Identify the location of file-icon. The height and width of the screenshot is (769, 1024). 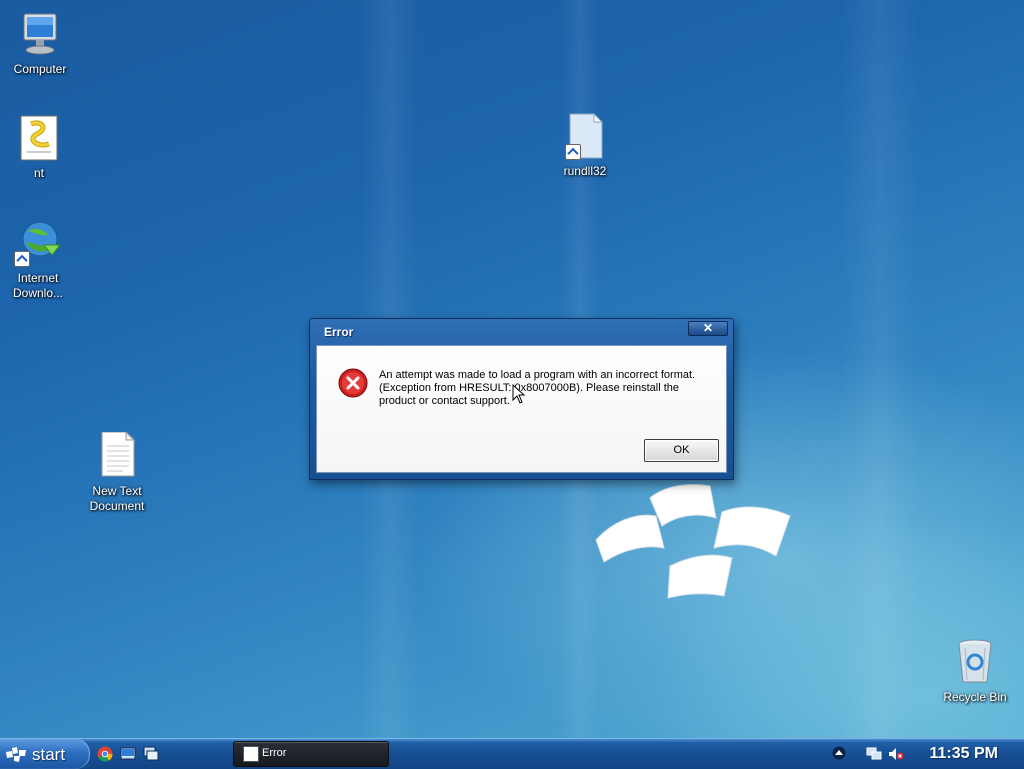
(585, 136).